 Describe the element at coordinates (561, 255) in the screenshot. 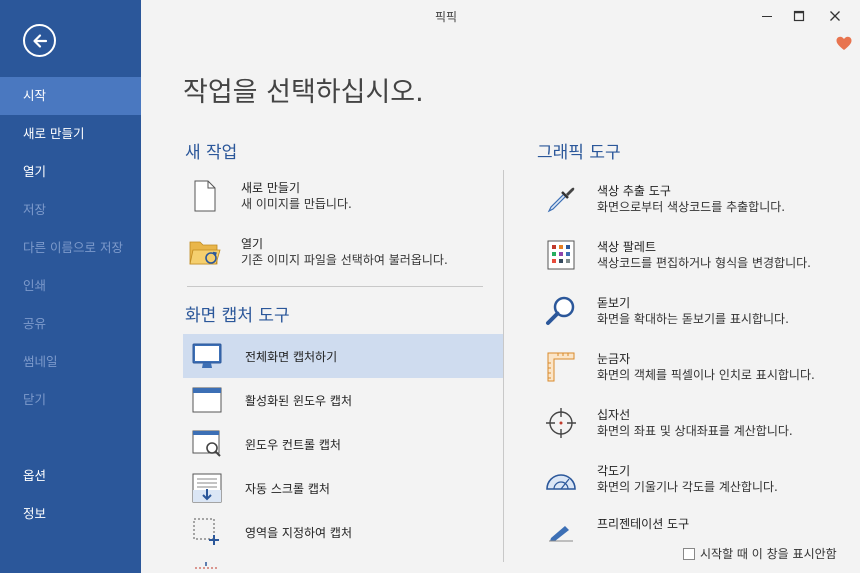

I see `palette-icon` at that location.